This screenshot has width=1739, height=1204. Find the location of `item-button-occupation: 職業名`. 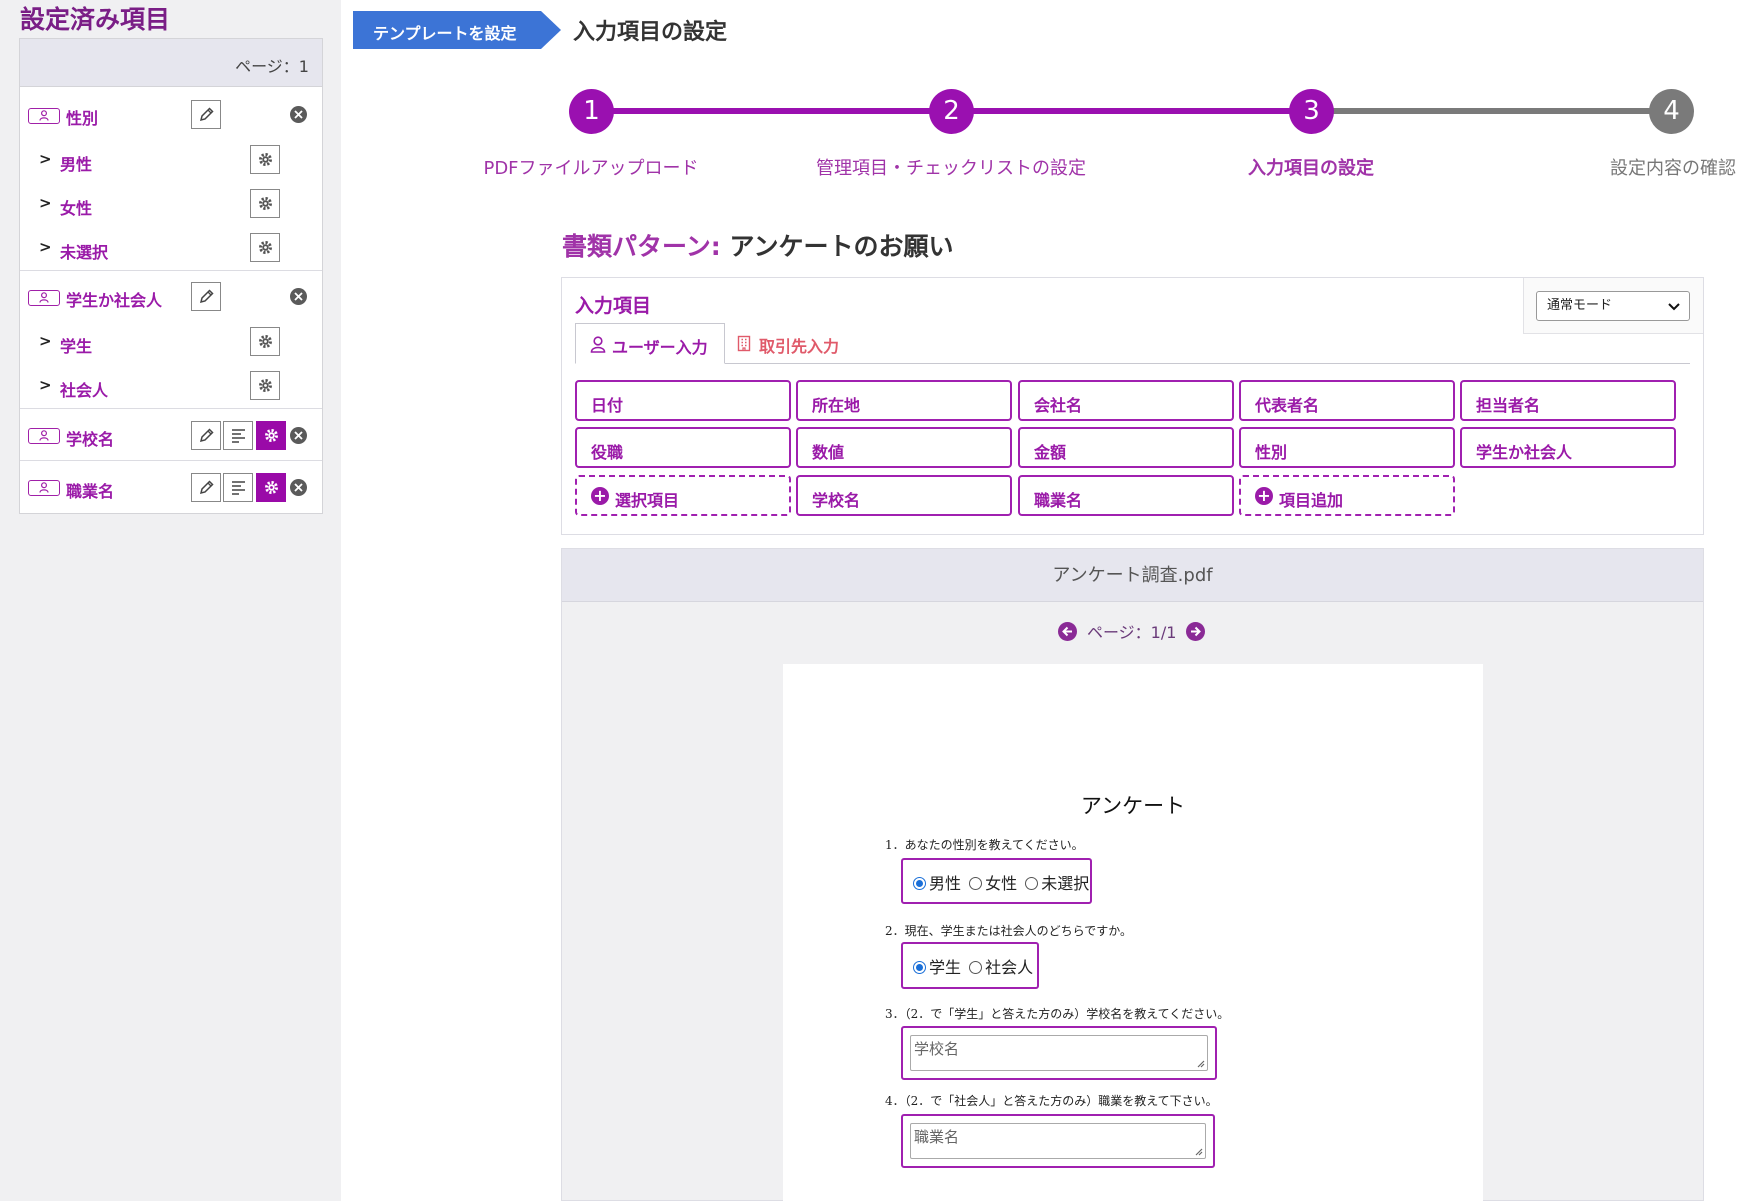

item-button-occupation: 職業名 is located at coordinates (1126, 495).